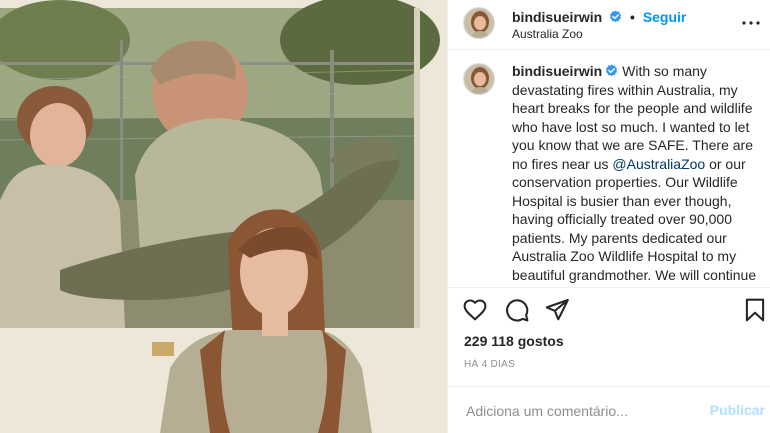 The width and height of the screenshot is (770, 433). I want to click on caption-username: bindisueirwin, so click(557, 71).